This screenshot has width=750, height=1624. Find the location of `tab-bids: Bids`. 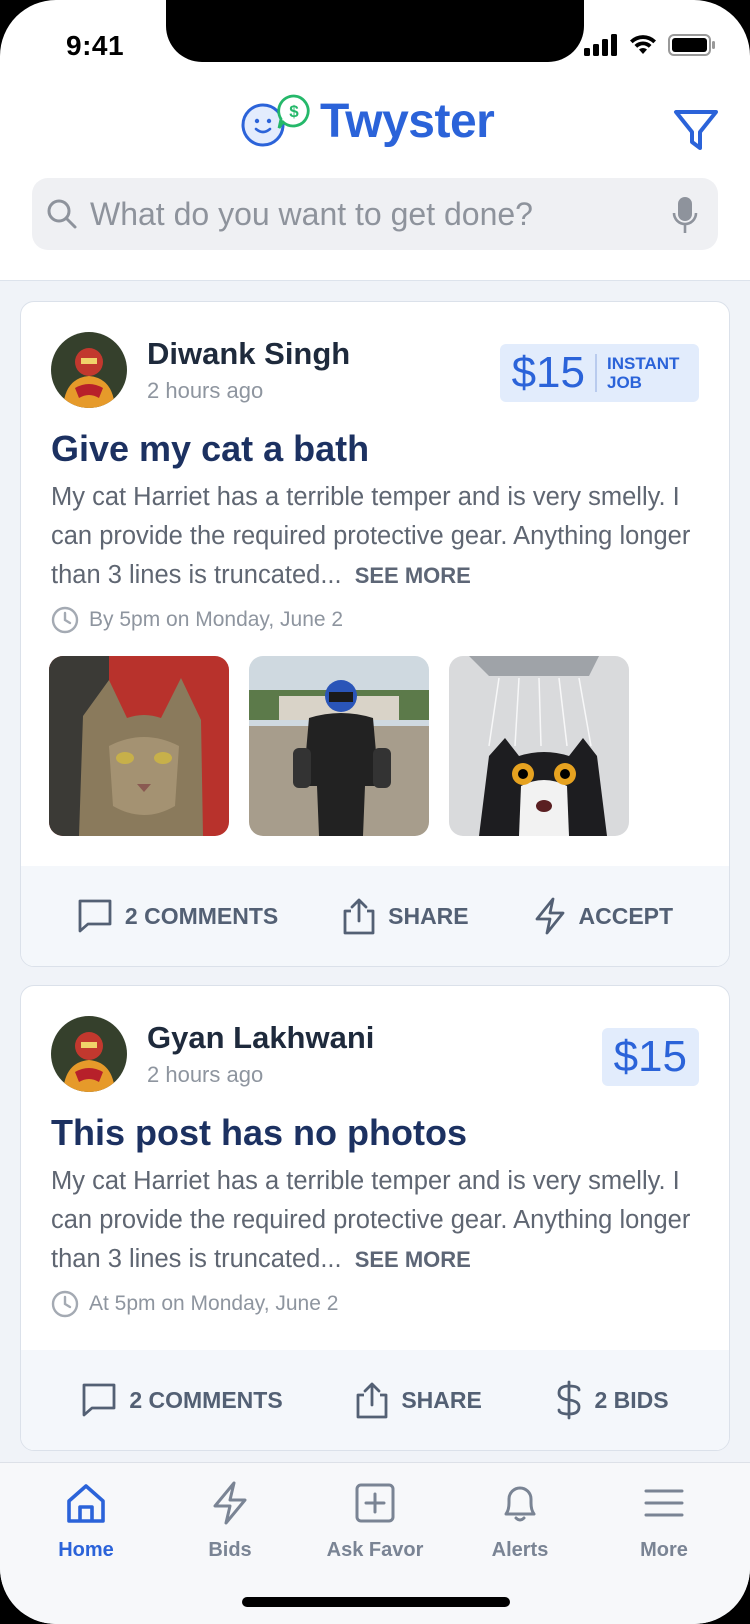

tab-bids: Bids is located at coordinates (230, 1521).